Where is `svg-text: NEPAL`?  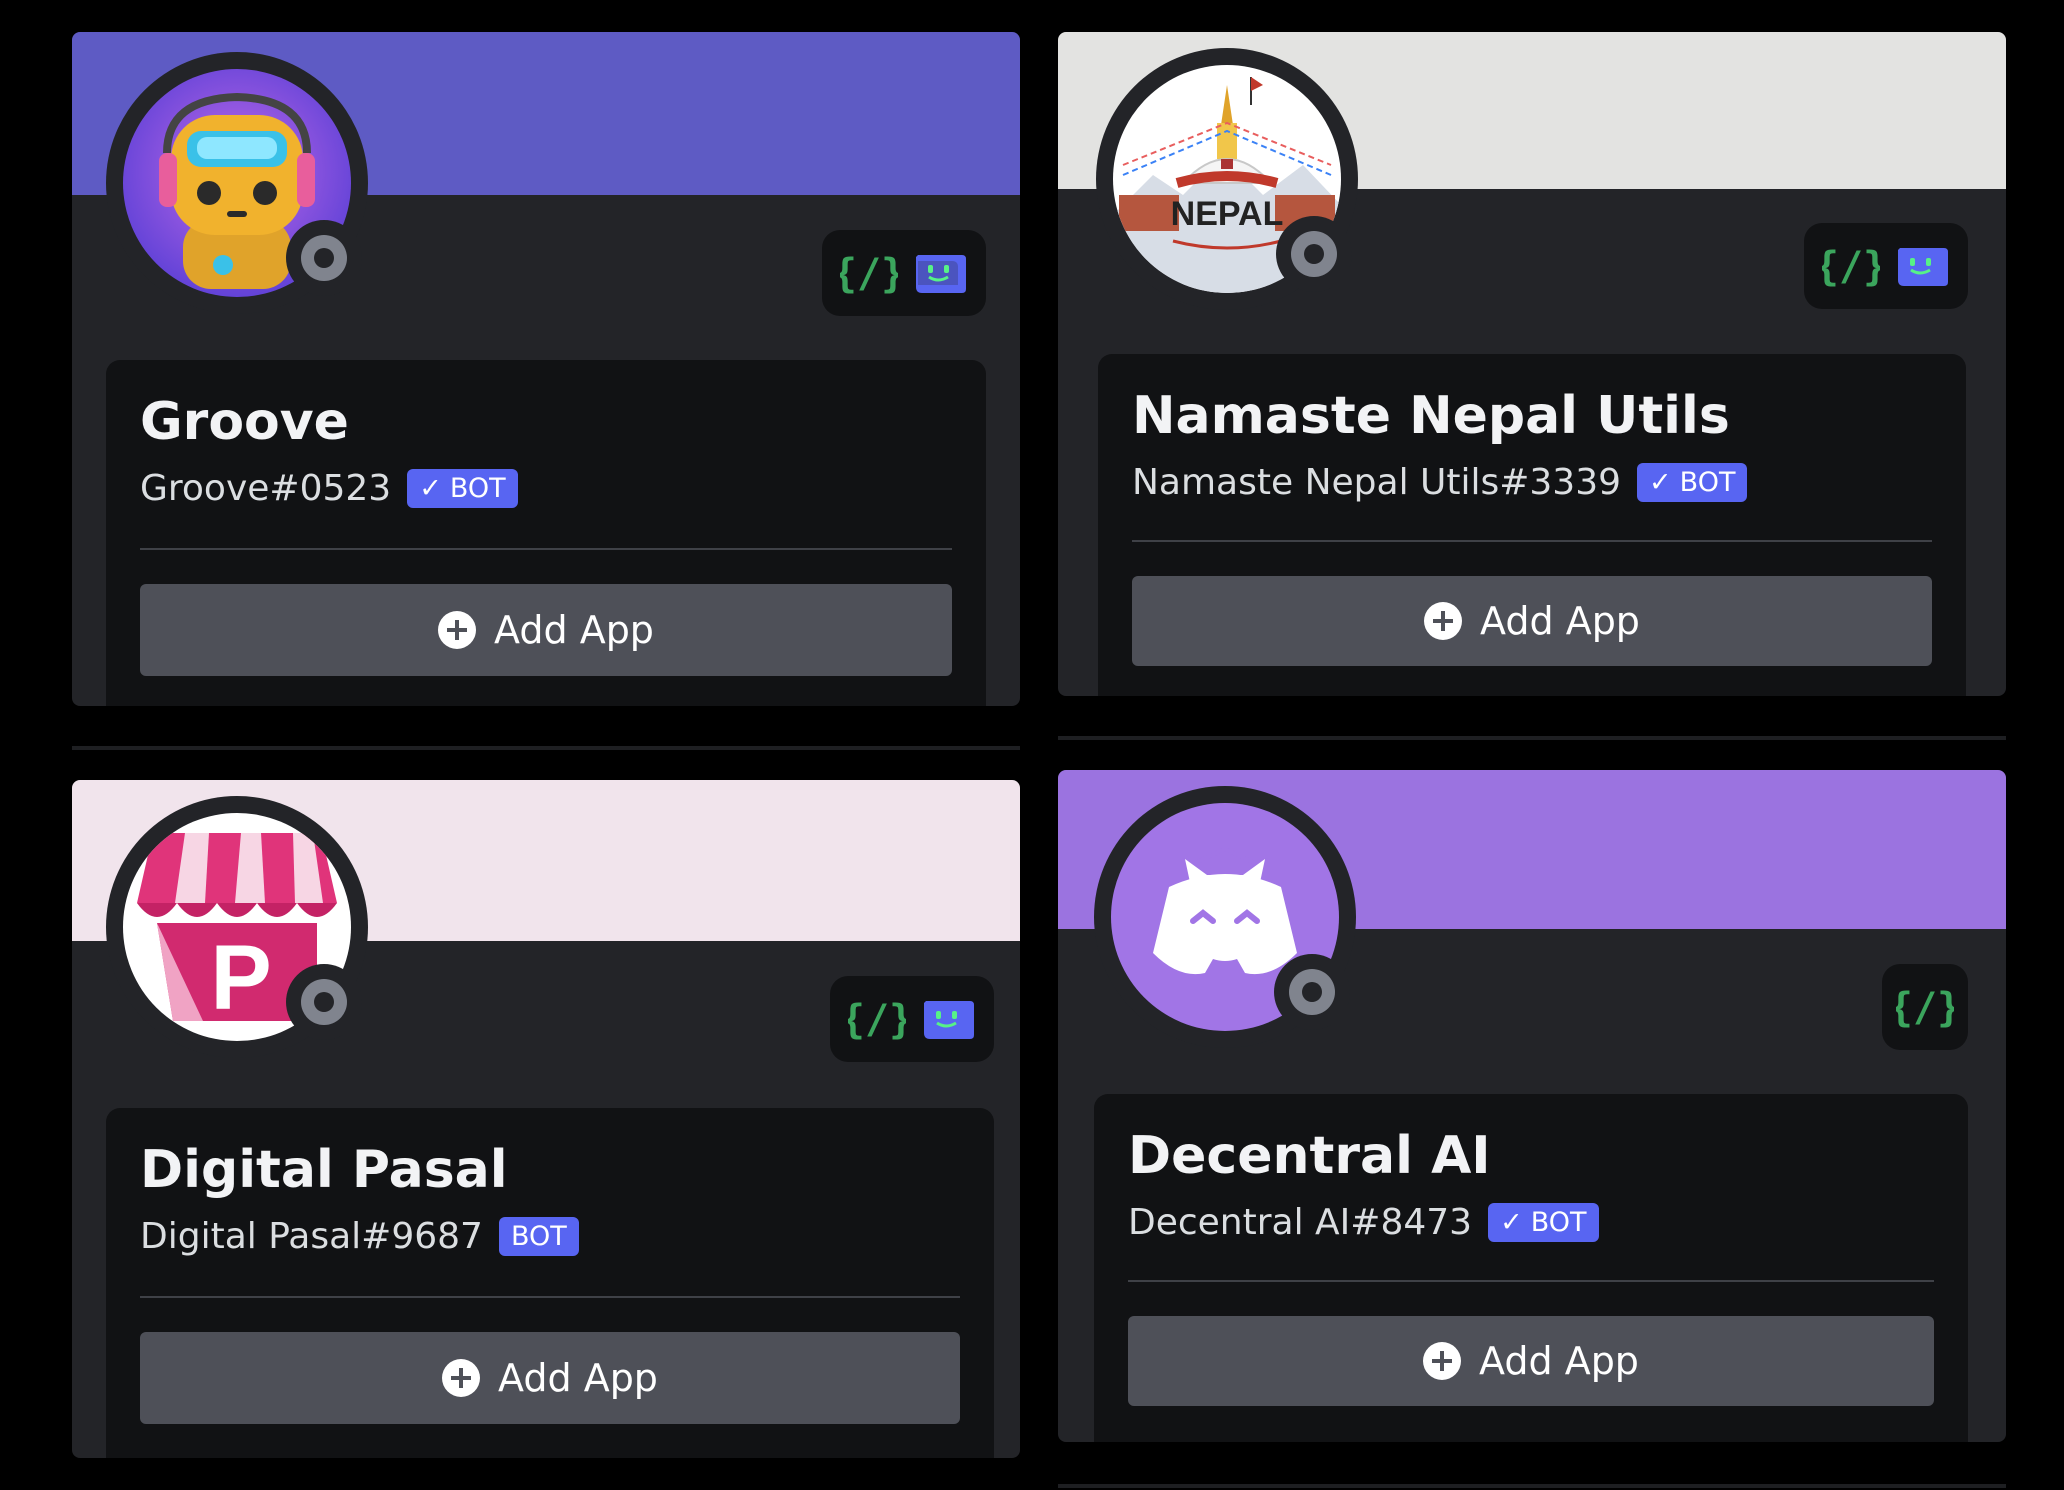
svg-text: NEPAL is located at coordinates (1227, 214).